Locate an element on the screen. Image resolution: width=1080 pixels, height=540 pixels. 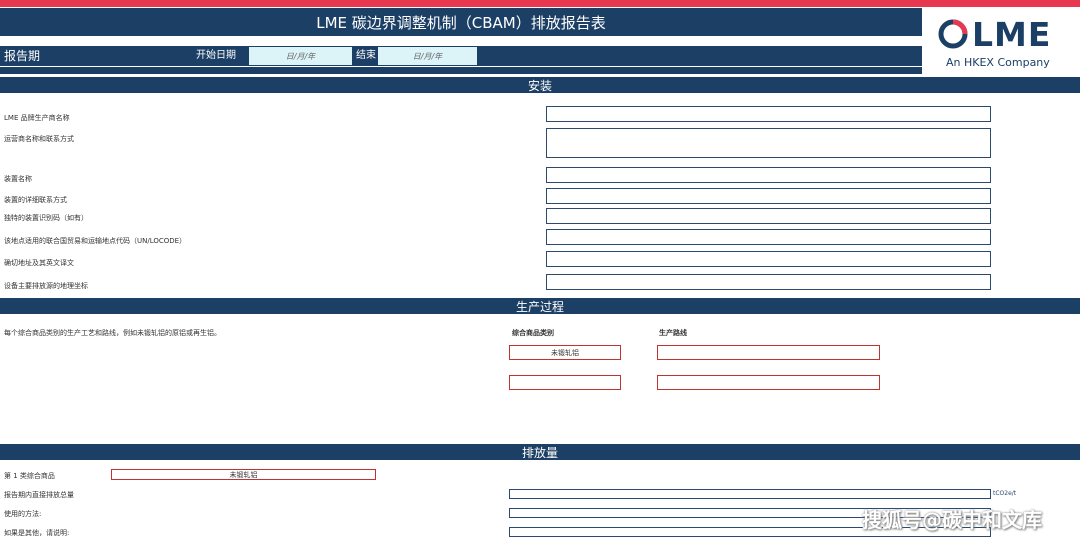
row-label-operator: 运营商名称和联系方式 is located at coordinates (39, 139).